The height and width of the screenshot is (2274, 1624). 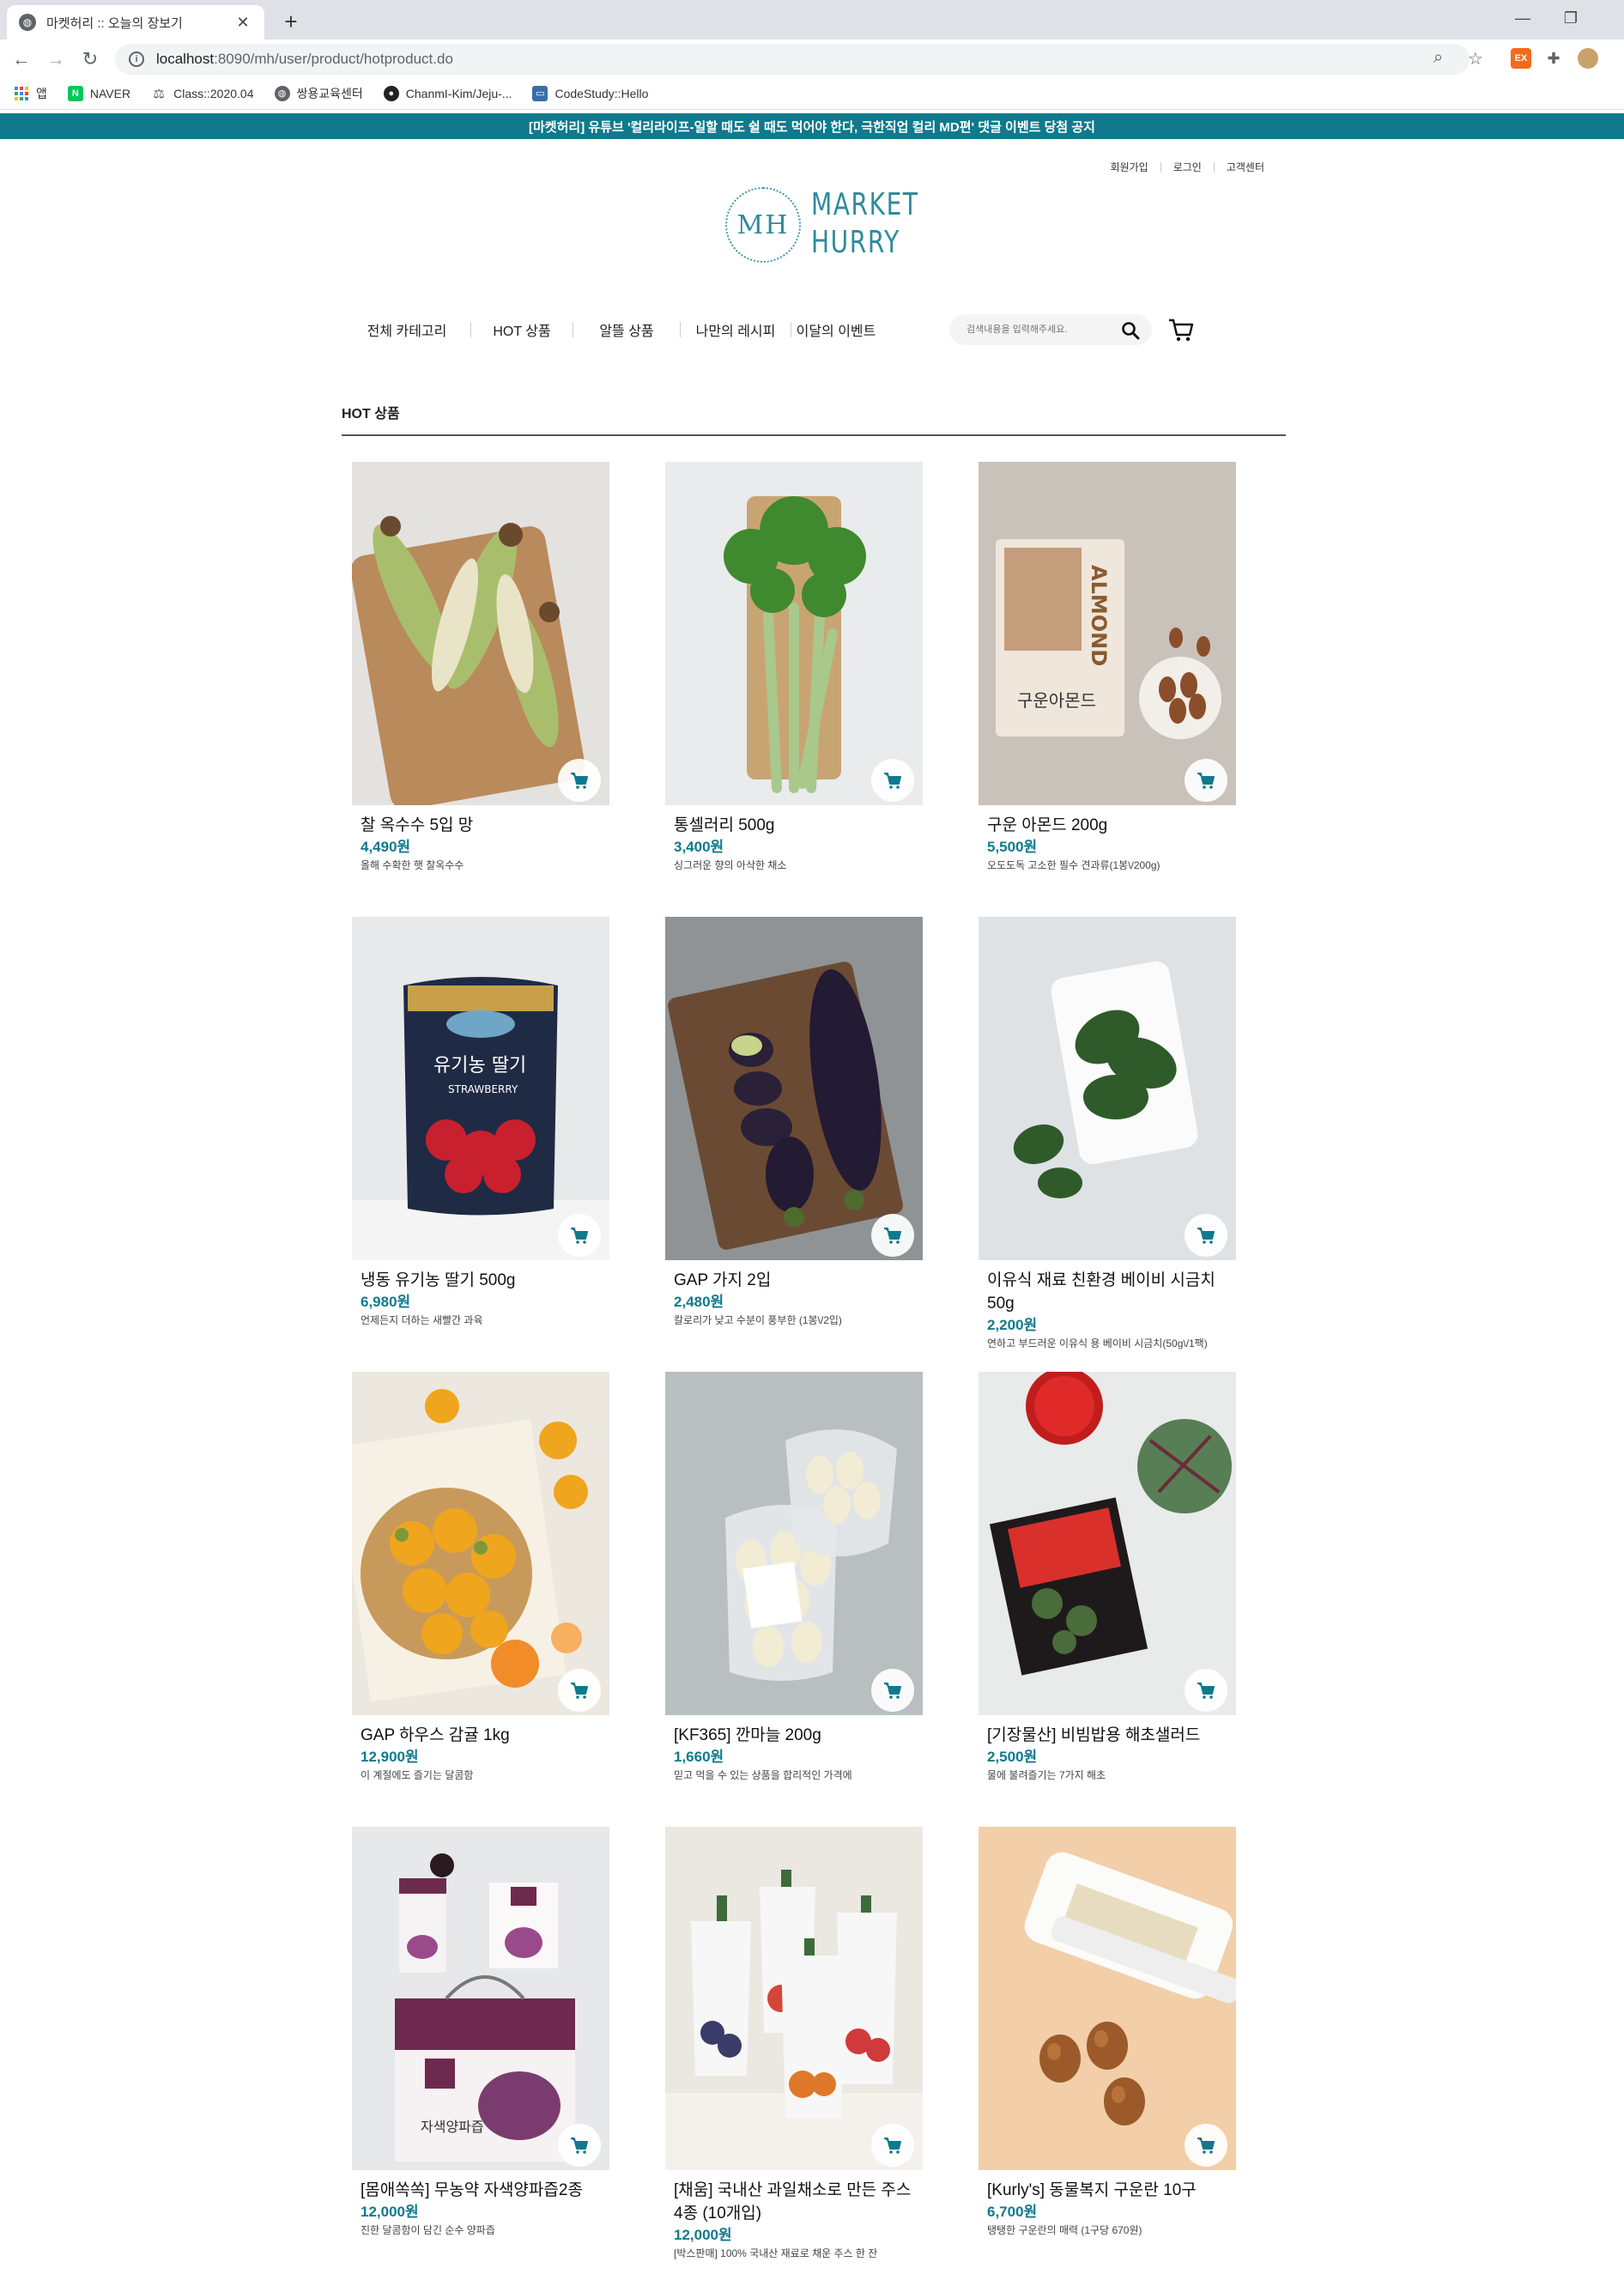 I want to click on product-price: 6,700원, so click(x=1012, y=2212).